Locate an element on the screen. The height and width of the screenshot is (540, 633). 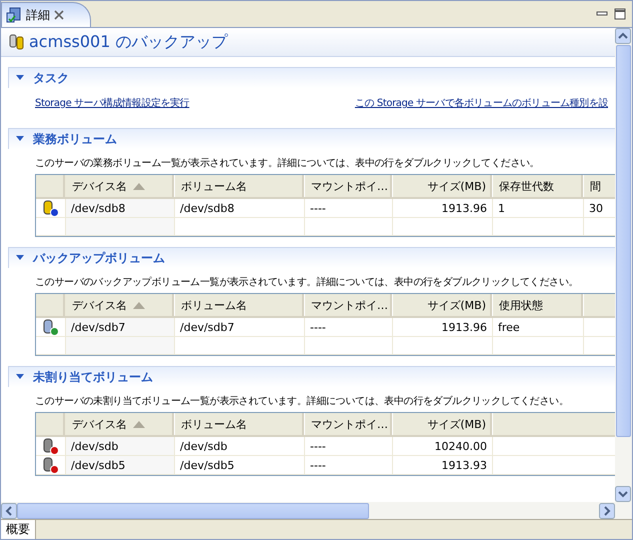
column-header: 保存世代数 is located at coordinates (538, 186).